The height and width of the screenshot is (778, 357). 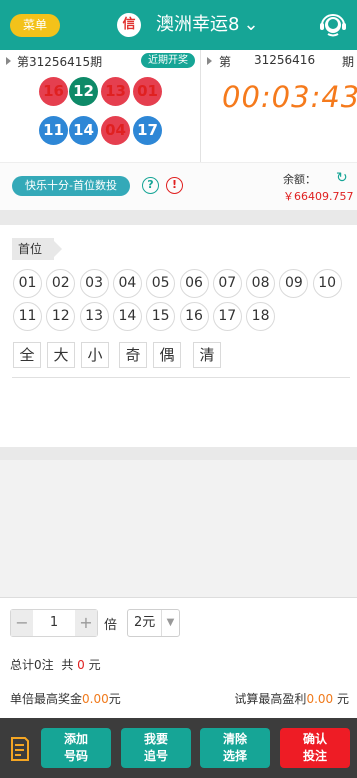 I want to click on bet-summary: 总计0注 共 0 元, so click(x=55, y=664).